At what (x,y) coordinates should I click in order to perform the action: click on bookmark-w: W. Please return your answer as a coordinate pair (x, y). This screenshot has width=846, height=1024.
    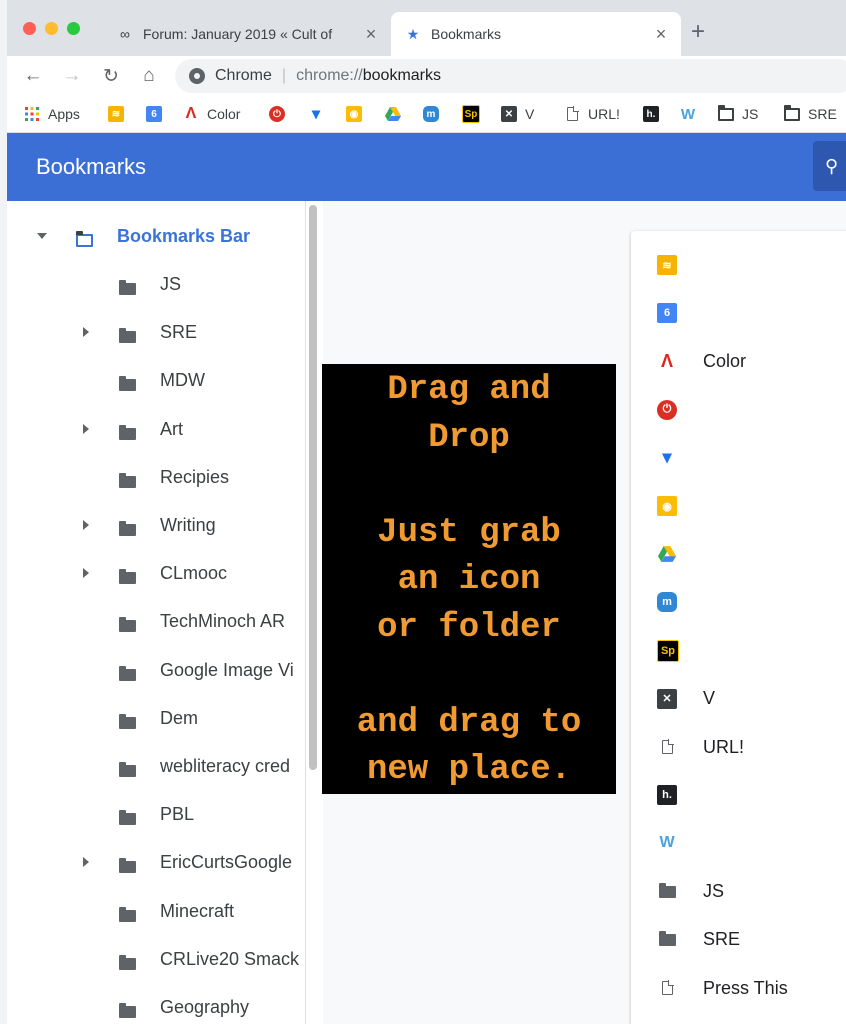
    Looking at the image, I should click on (692, 114).